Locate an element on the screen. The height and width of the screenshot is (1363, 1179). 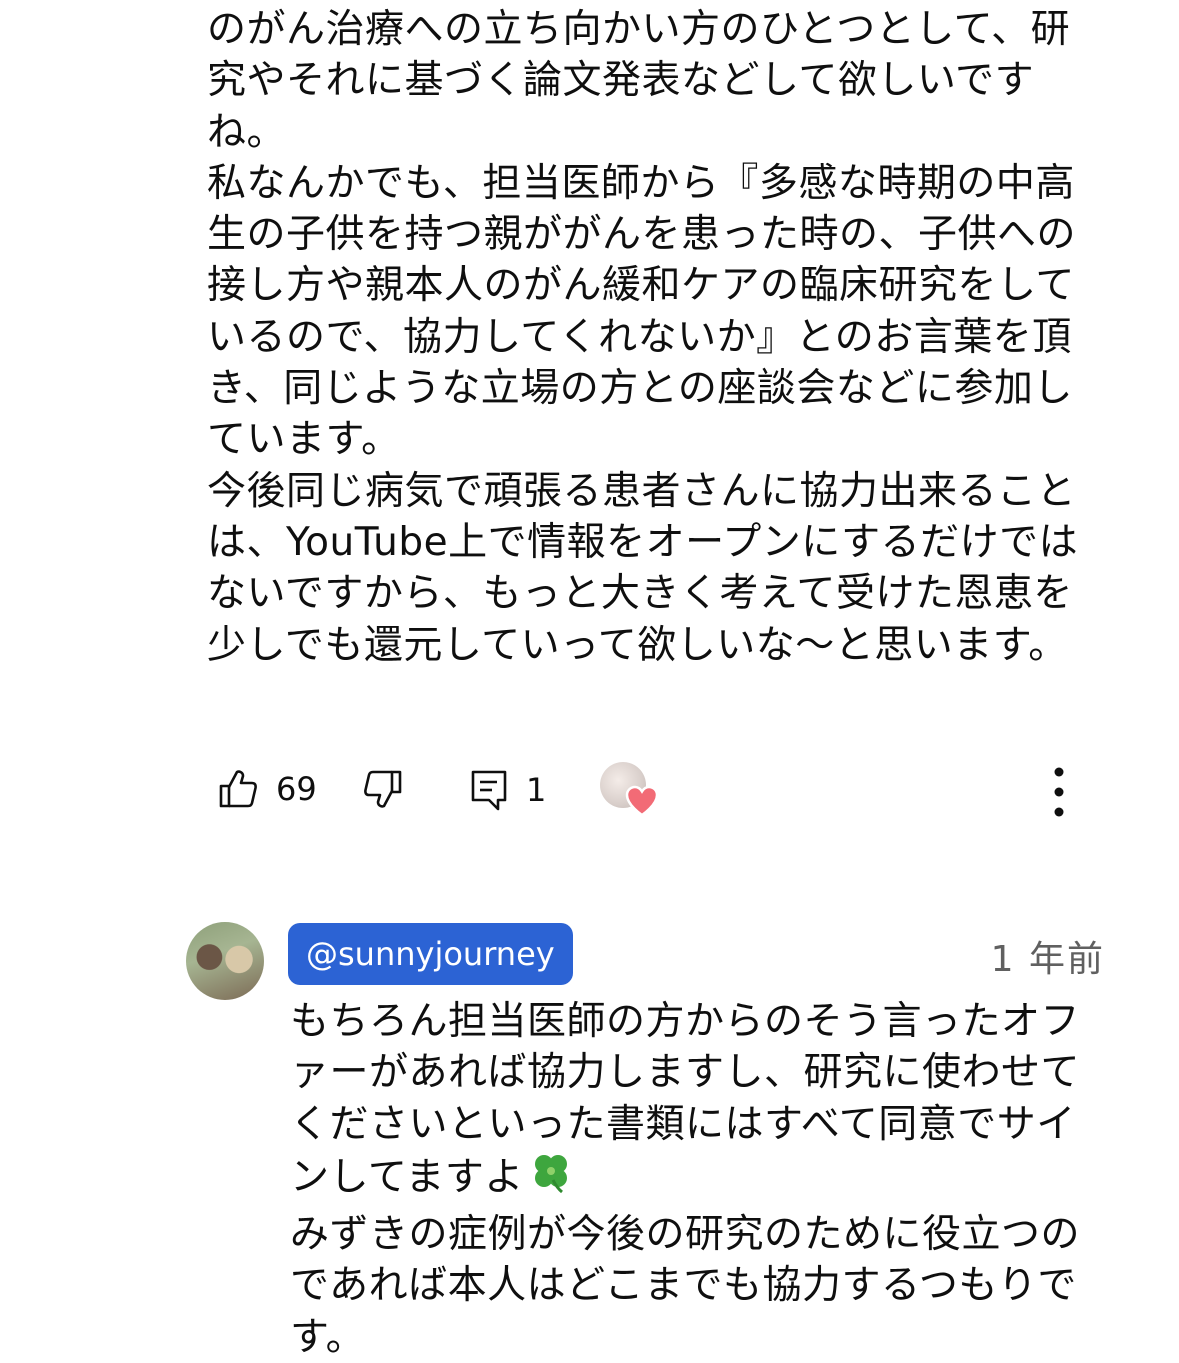
author-name-chip: @sunnyjourney is located at coordinates (430, 954).